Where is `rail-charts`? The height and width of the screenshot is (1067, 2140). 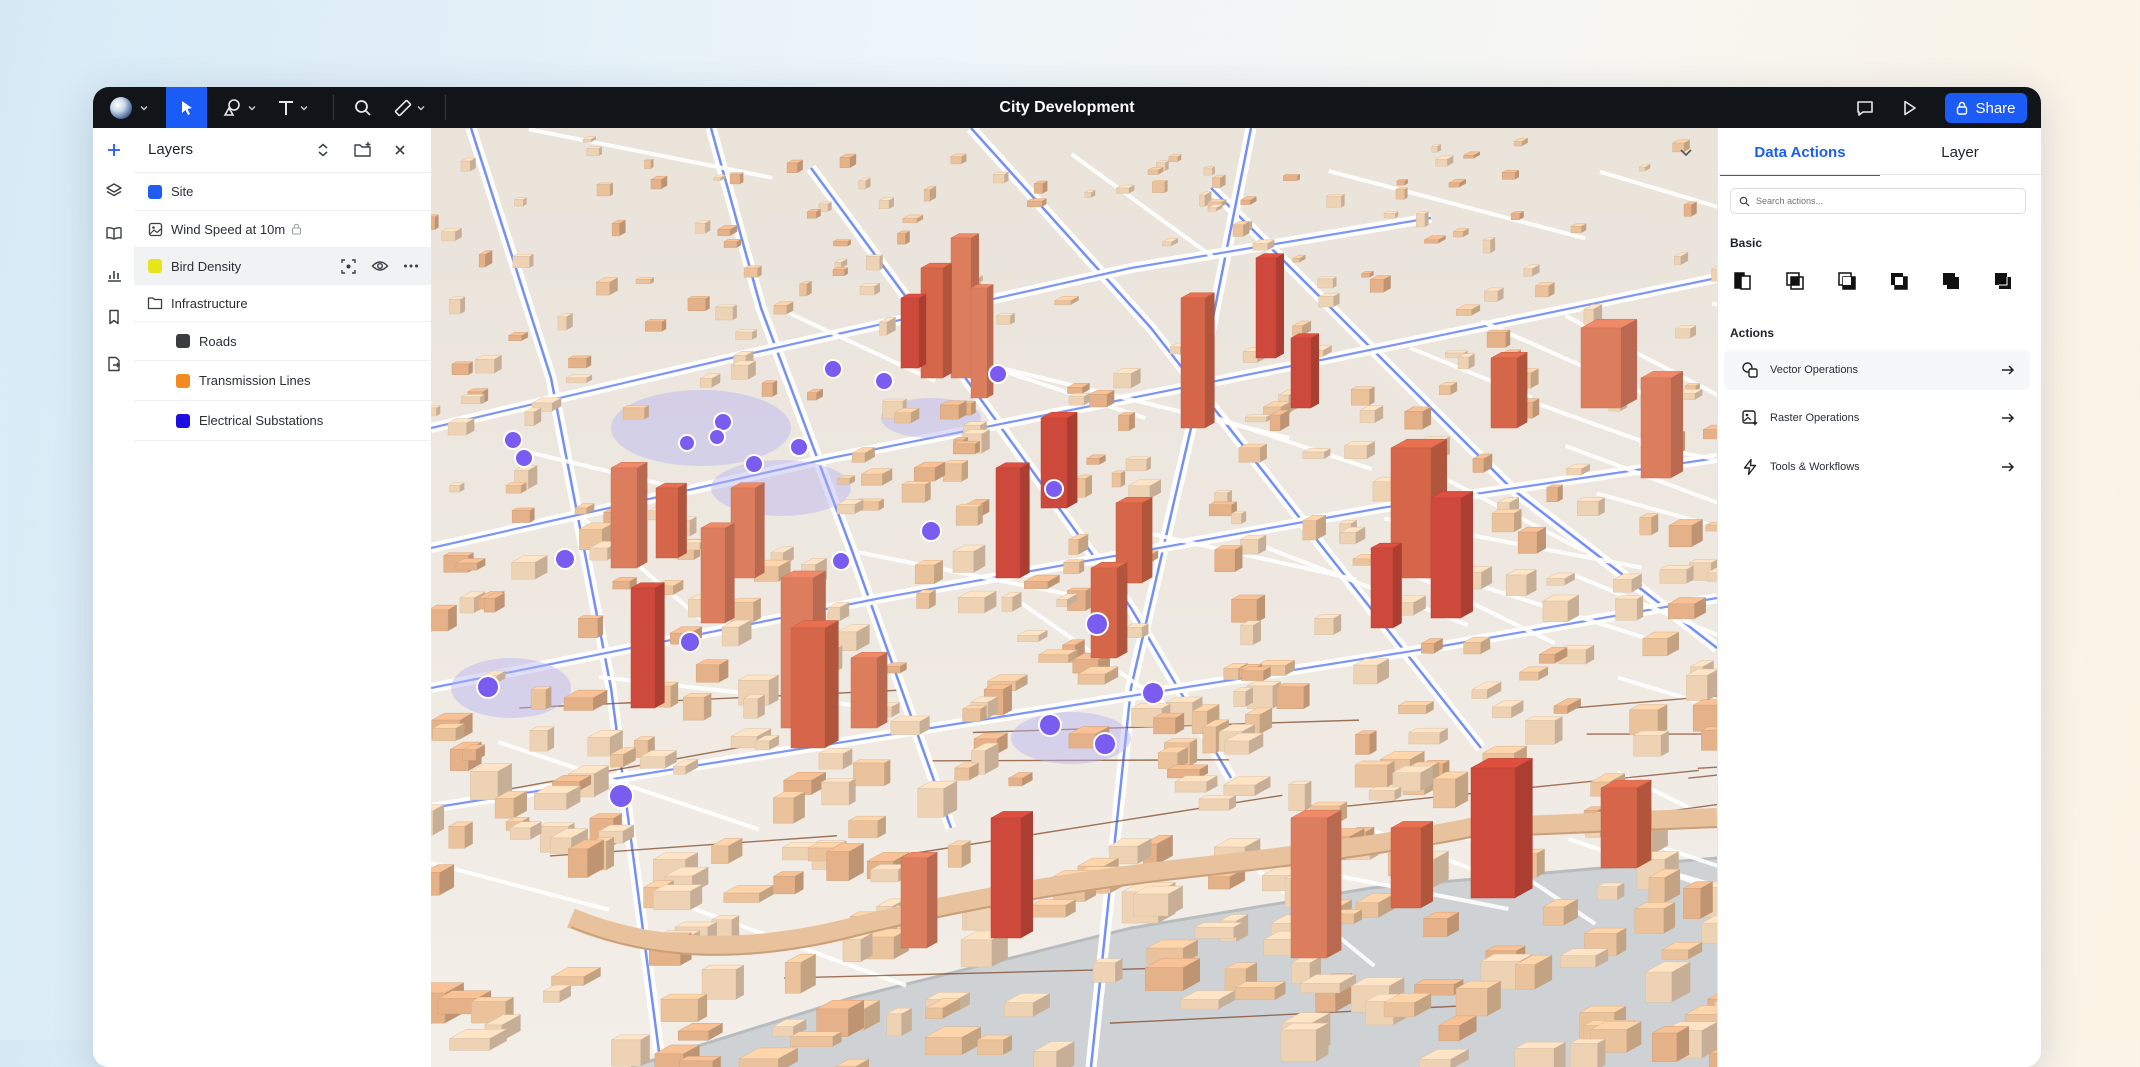
rail-charts is located at coordinates (113, 275).